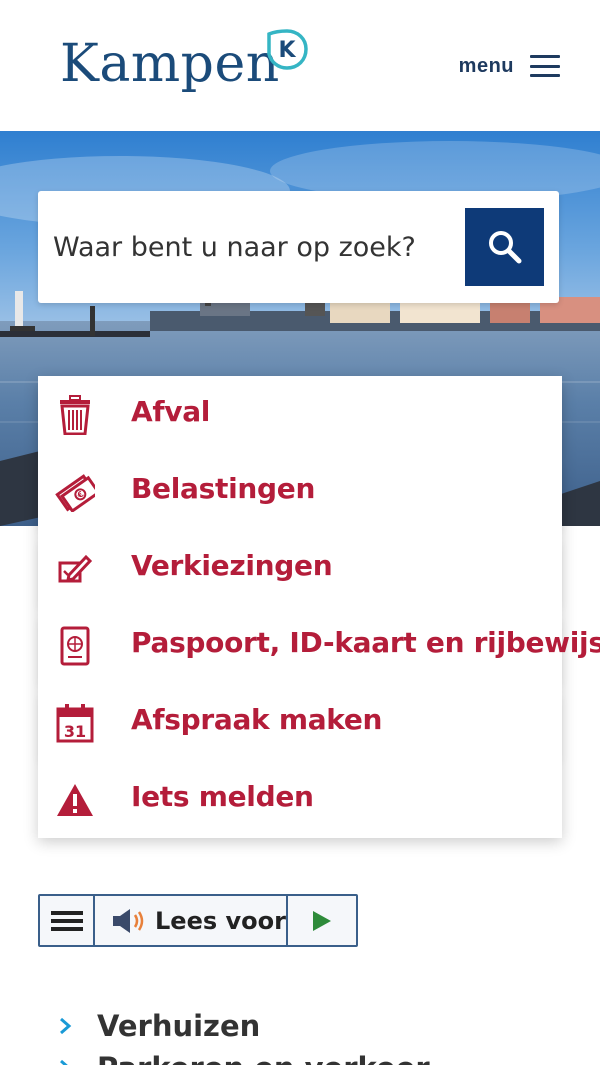 The width and height of the screenshot is (600, 1065). Describe the element at coordinates (75, 731) in the screenshot. I see `calendar-day: 31` at that location.